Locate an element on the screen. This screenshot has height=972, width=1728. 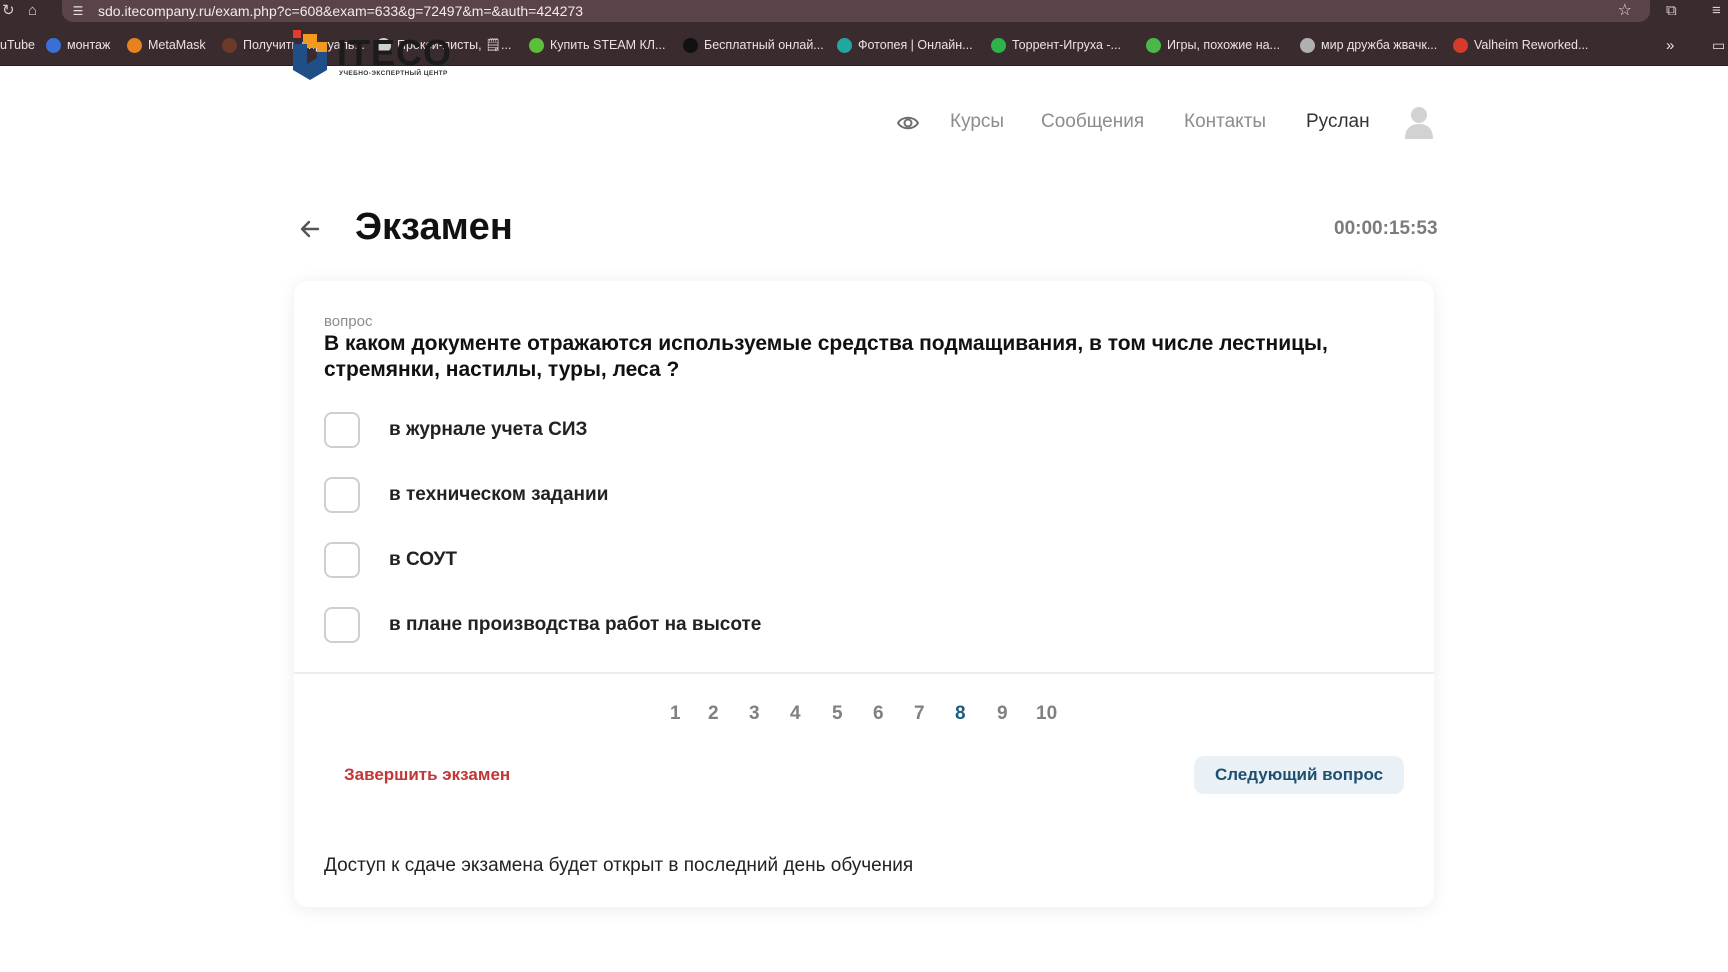
bookmark-item: uTube is located at coordinates (17, 45).